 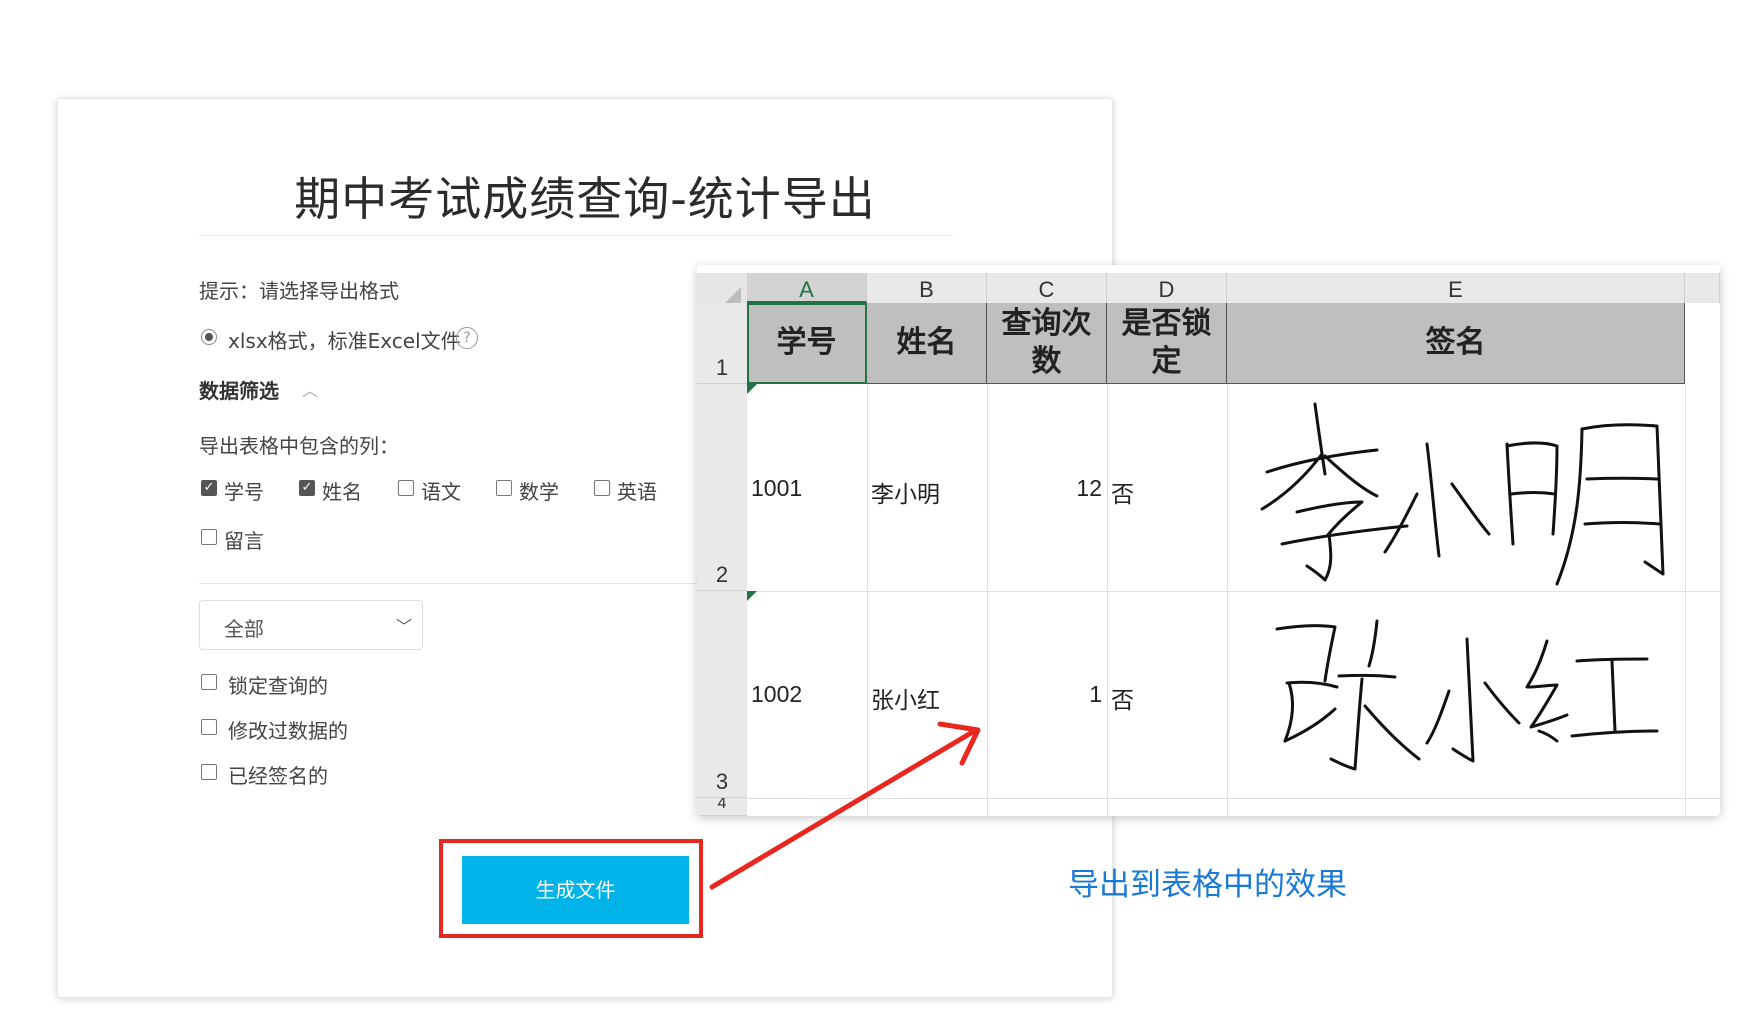 I want to click on result-caption: 导出到表格中的效果, so click(x=1207, y=885).